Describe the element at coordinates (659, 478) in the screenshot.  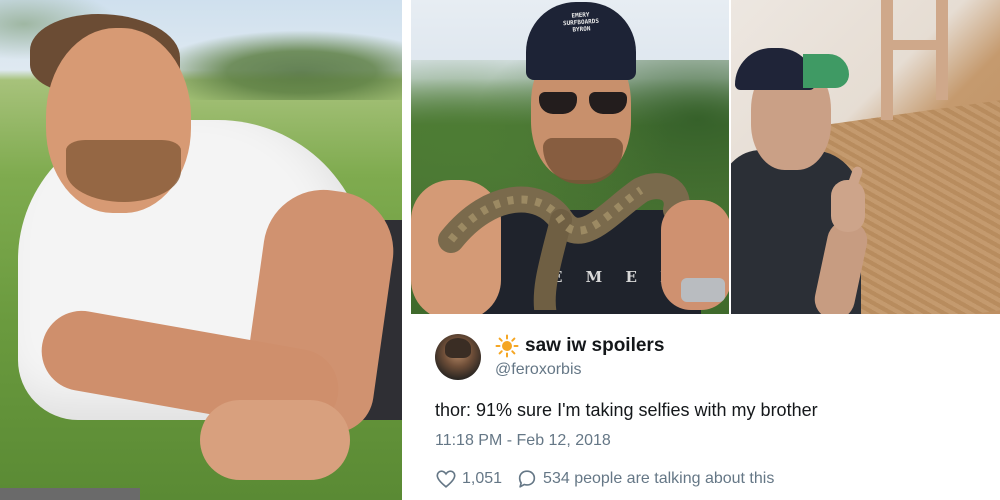
I see `reply-text: 534 people are talking about this` at that location.